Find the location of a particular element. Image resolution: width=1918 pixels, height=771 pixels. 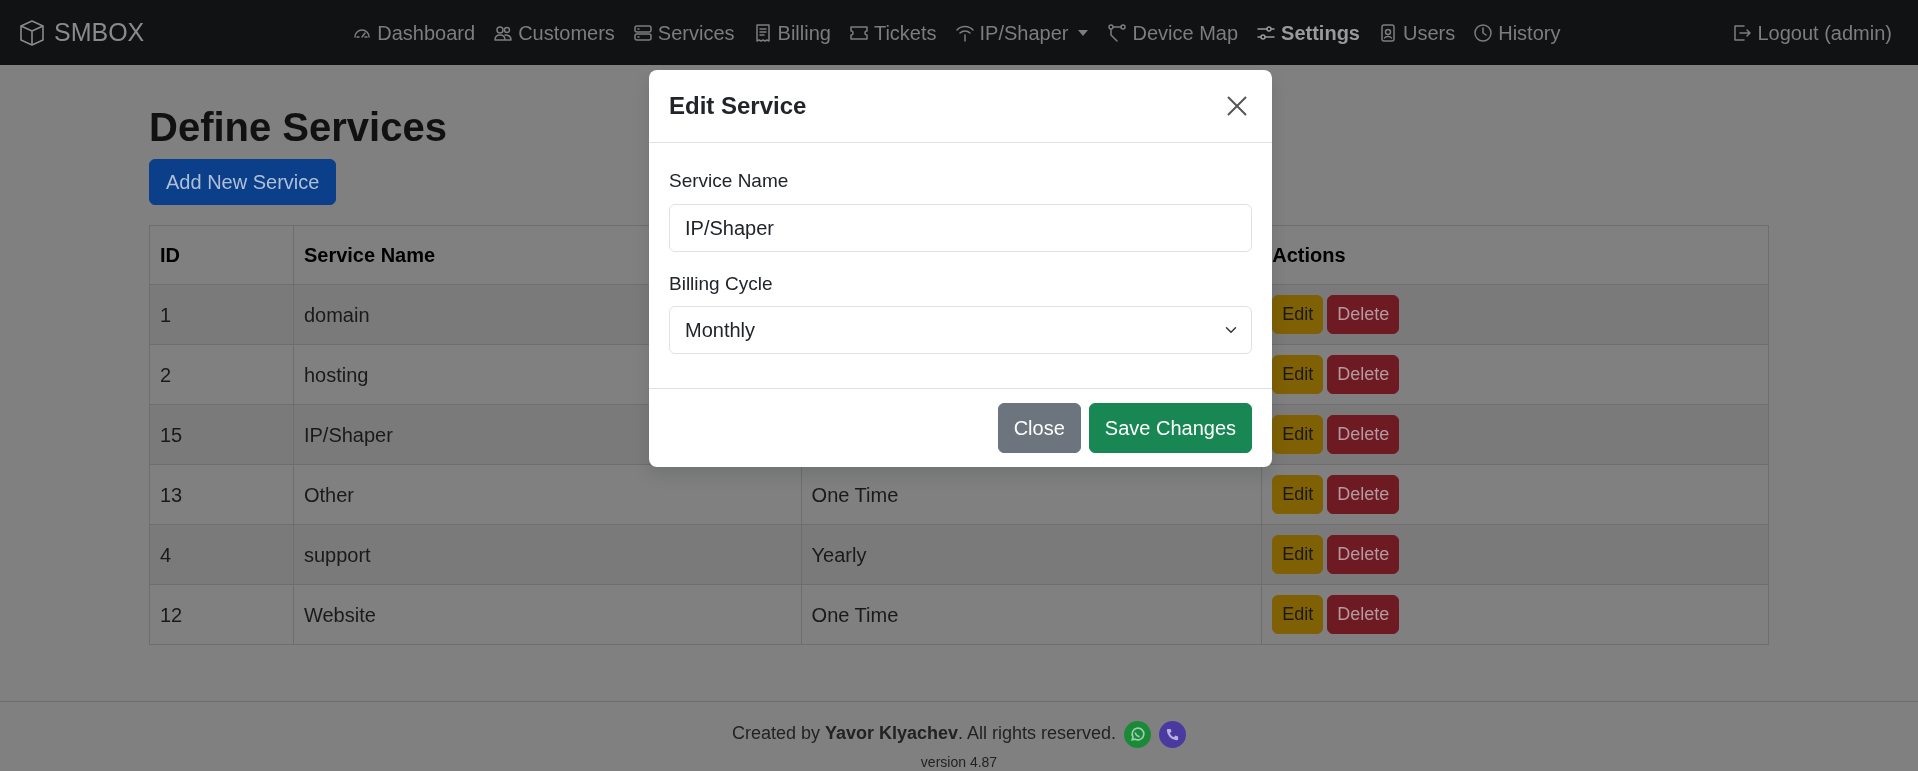

nav-link: Device Map is located at coordinates (1173, 32).